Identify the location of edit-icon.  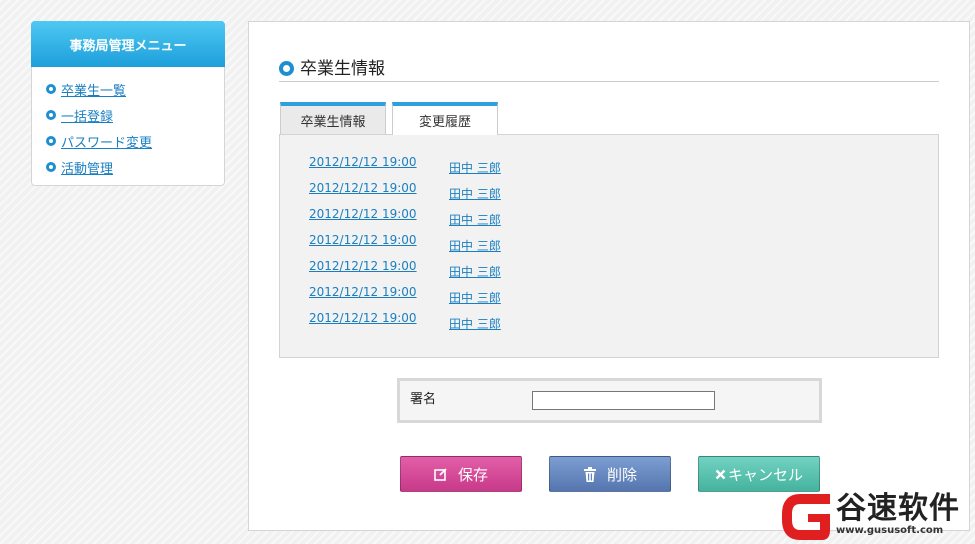
(441, 474).